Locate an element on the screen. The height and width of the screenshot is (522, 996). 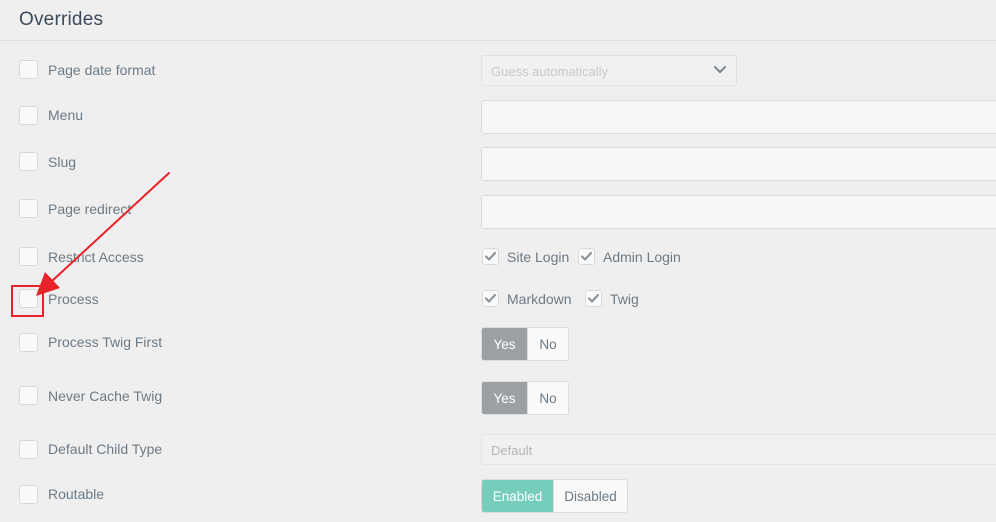
process-twig-first-no: No is located at coordinates (547, 344).